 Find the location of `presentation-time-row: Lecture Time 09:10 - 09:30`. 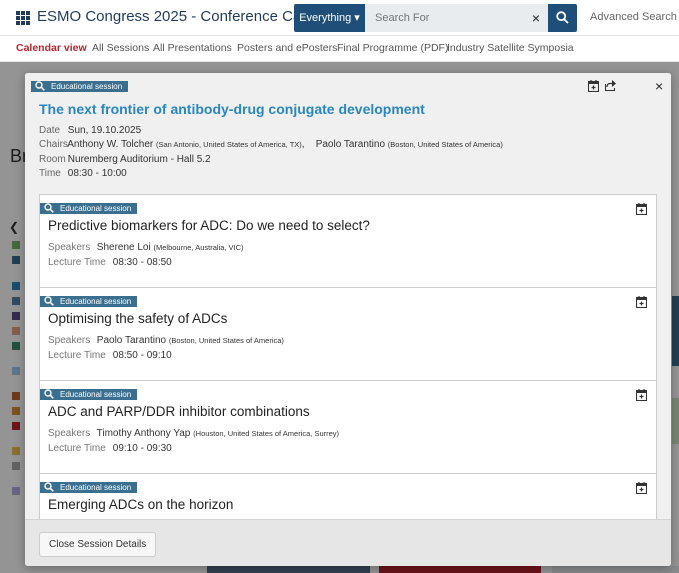

presentation-time-row: Lecture Time 09:10 - 09:30 is located at coordinates (110, 448).